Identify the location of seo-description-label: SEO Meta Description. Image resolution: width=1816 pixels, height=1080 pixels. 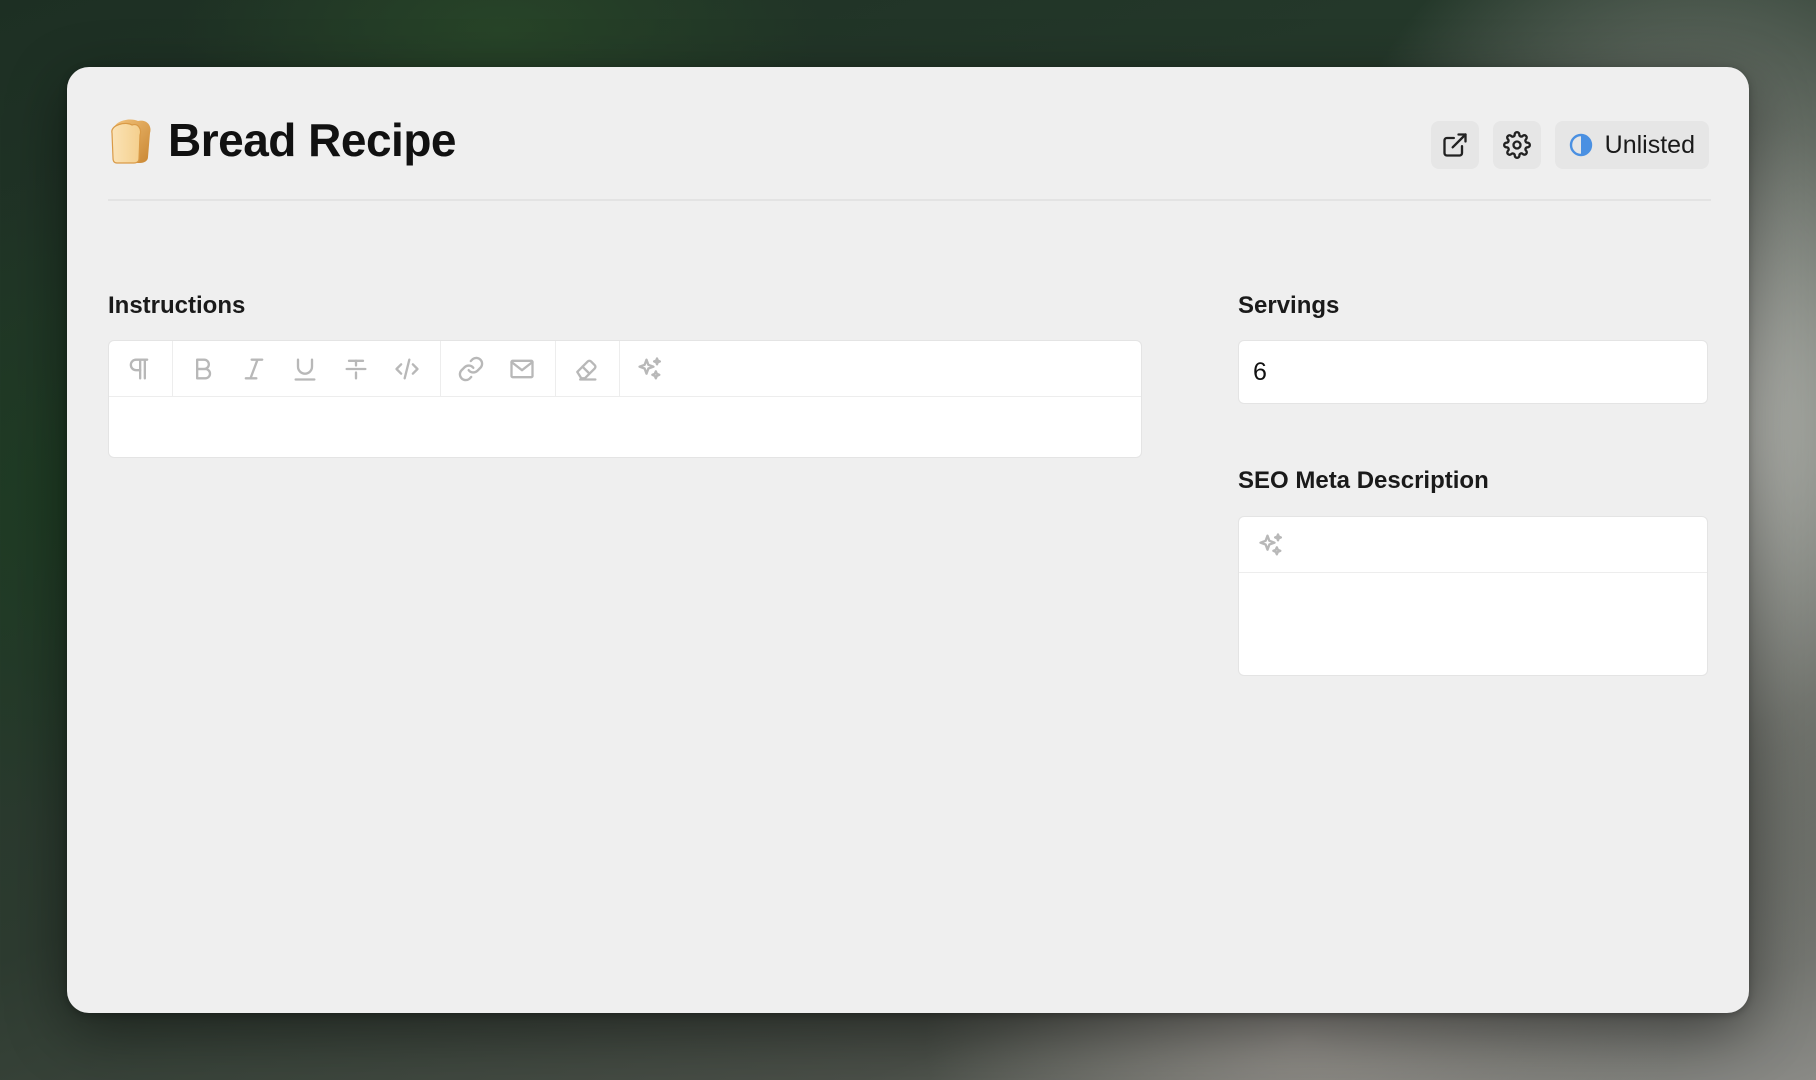
(1363, 480).